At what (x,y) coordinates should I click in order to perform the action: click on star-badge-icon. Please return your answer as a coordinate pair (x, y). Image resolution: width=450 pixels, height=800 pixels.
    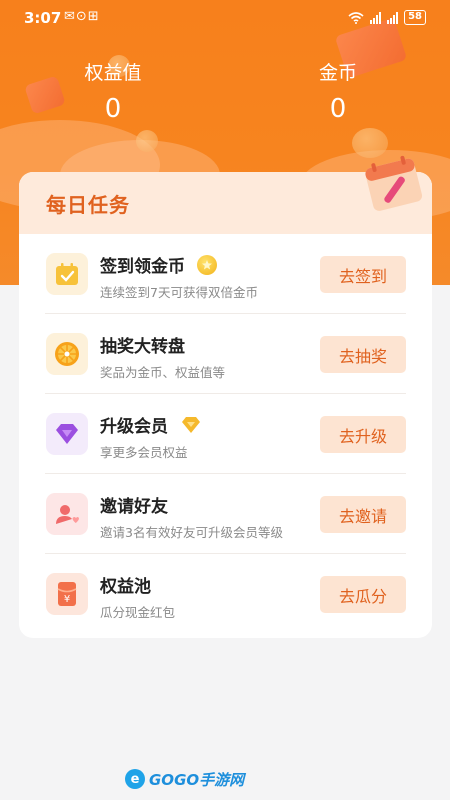
    Looking at the image, I should click on (207, 264).